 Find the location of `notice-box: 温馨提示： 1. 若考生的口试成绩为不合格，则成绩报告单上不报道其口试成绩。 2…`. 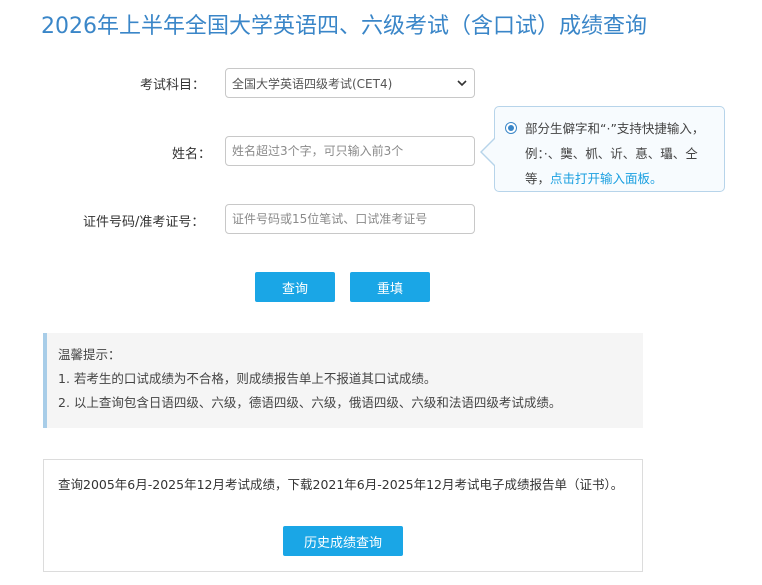

notice-box: 温馨提示： 1. 若考生的口试成绩为不合格，则成绩报告单上不报道其口试成绩。 2… is located at coordinates (343, 380).